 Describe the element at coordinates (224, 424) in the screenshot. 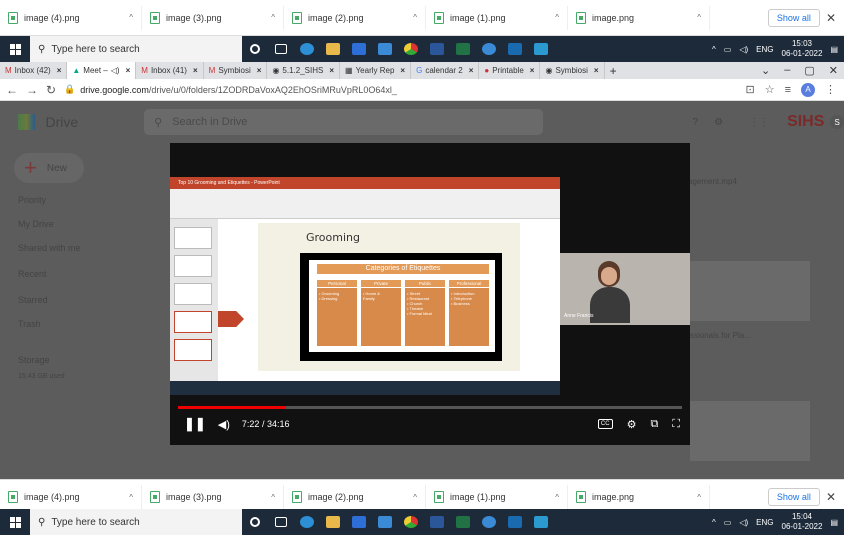

I see `volume-icon: ◀)` at that location.